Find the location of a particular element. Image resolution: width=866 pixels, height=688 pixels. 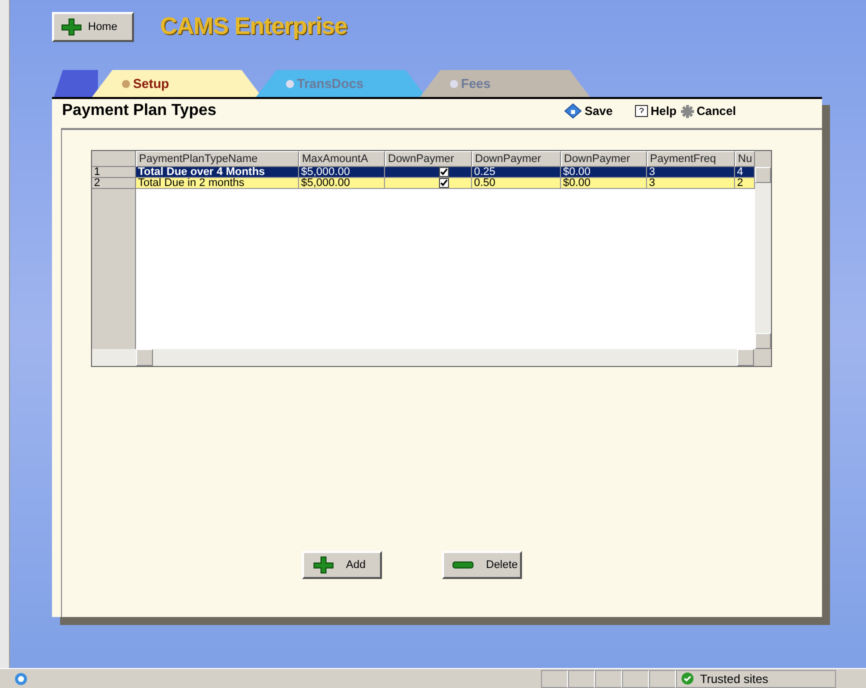

scrollbar-corner is located at coordinates (762, 357).